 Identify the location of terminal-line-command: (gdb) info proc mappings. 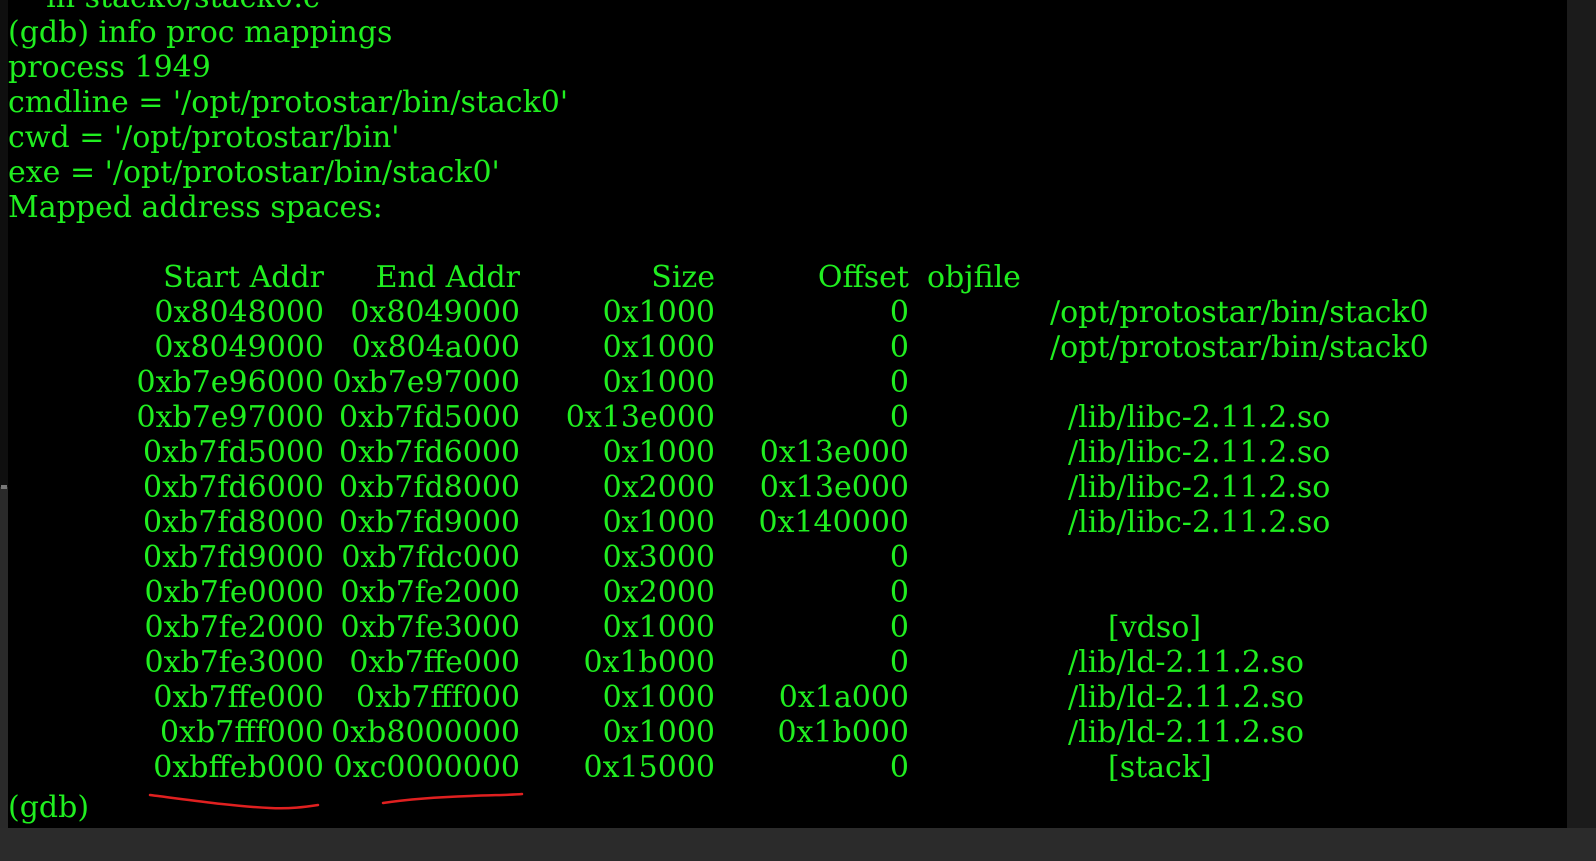
(200, 32).